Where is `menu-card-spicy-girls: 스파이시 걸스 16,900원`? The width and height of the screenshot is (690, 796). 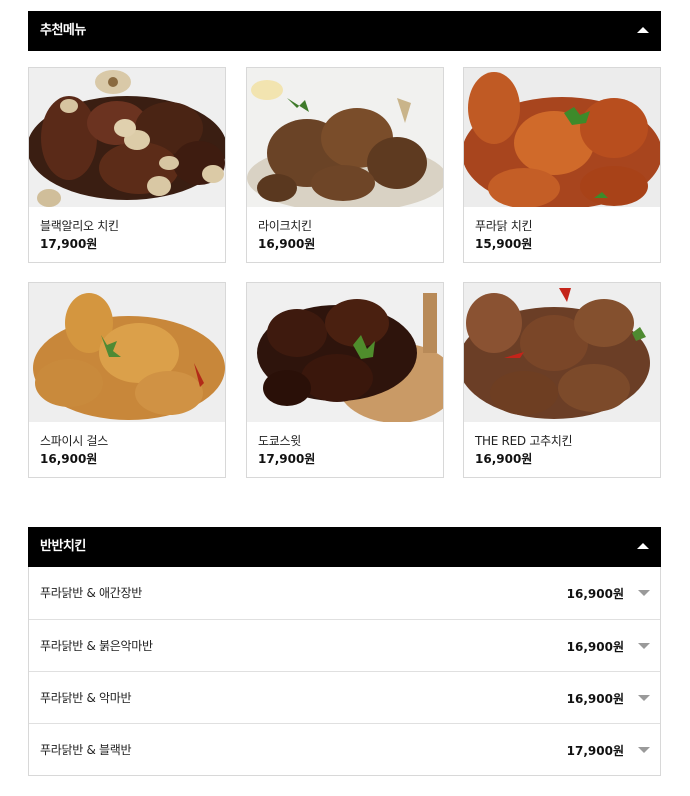
menu-card-spicy-girls: 스파이시 걸스 16,900원 is located at coordinates (127, 380).